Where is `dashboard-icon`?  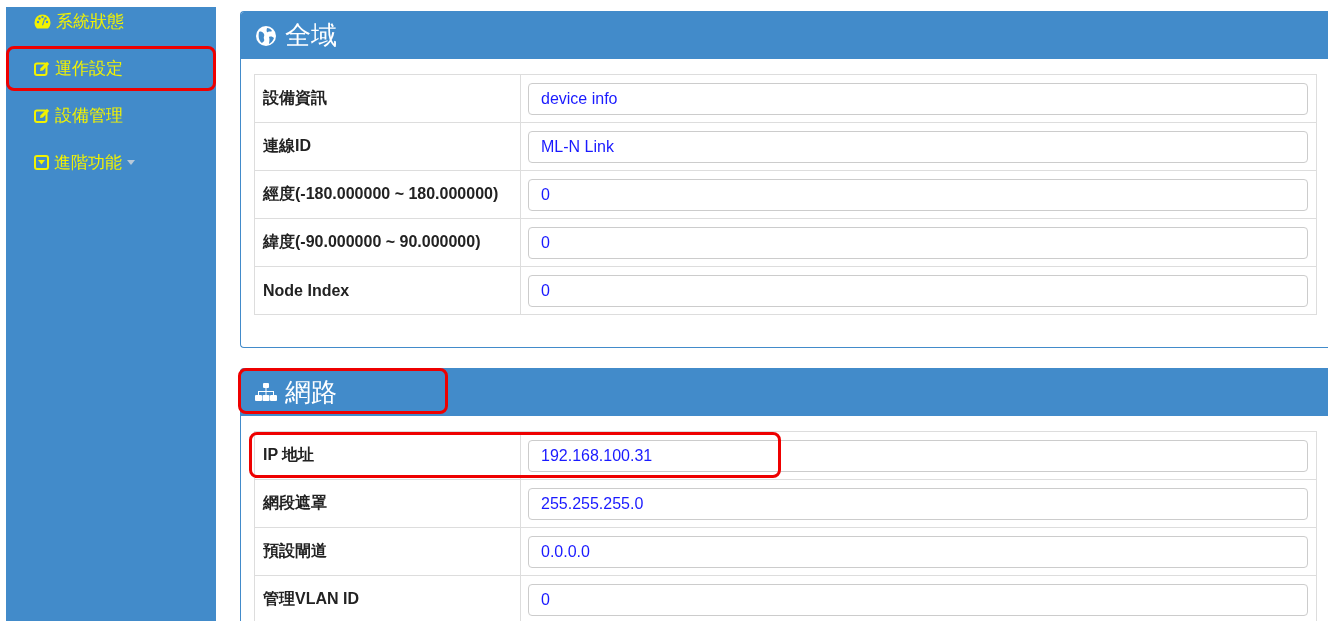
dashboard-icon is located at coordinates (42, 21).